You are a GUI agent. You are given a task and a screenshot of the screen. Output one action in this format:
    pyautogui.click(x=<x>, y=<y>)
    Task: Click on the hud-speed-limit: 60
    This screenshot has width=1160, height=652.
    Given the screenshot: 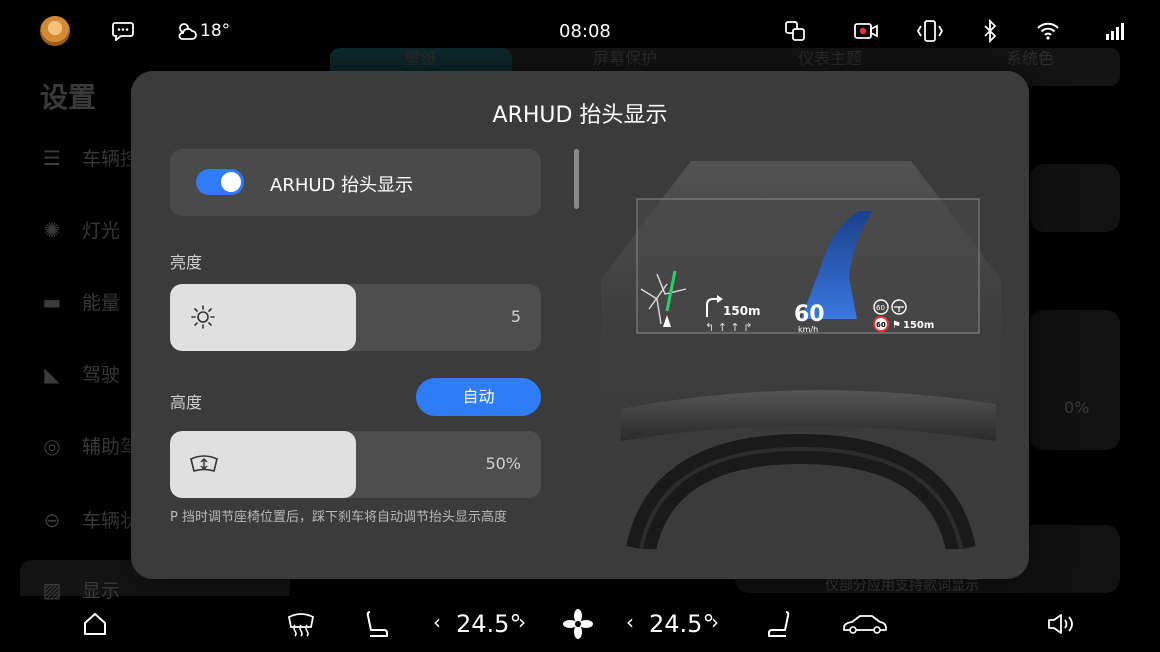 What is the action you would take?
    pyautogui.click(x=881, y=325)
    